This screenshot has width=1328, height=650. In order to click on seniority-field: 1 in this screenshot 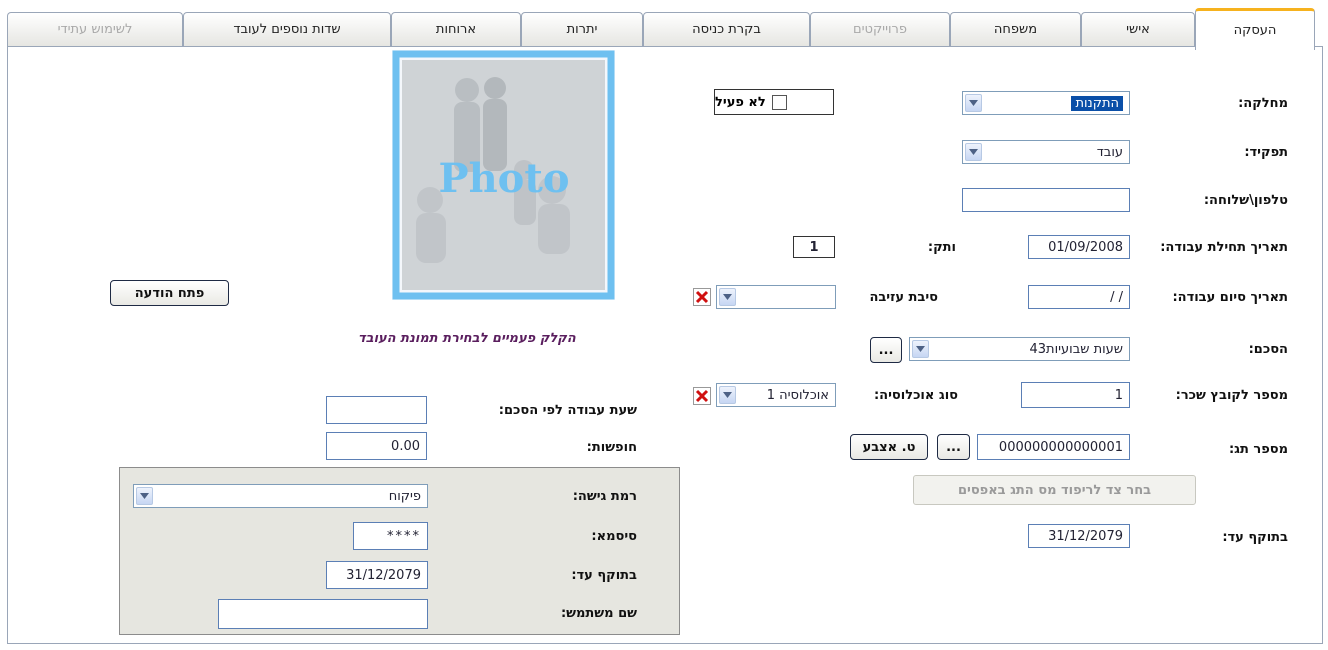, I will do `click(814, 247)`.